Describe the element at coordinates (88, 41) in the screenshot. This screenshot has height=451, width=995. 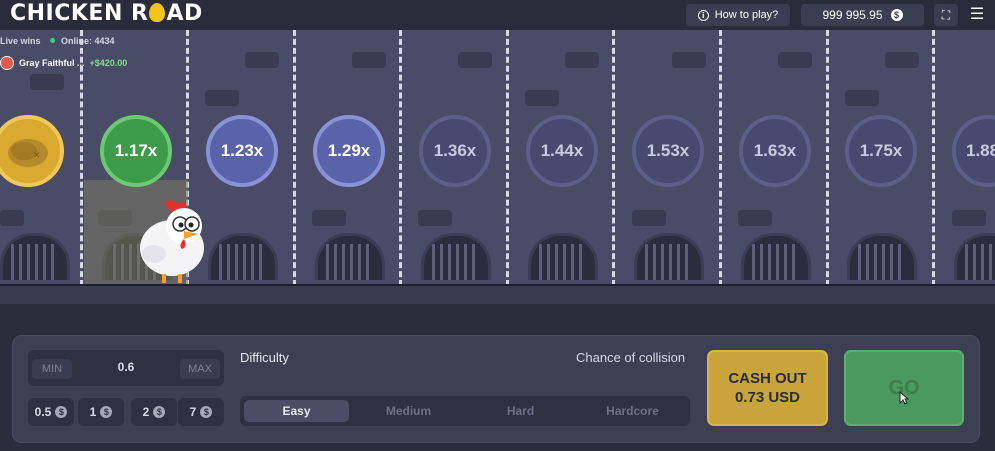
I see `online-count: Online: 4434` at that location.